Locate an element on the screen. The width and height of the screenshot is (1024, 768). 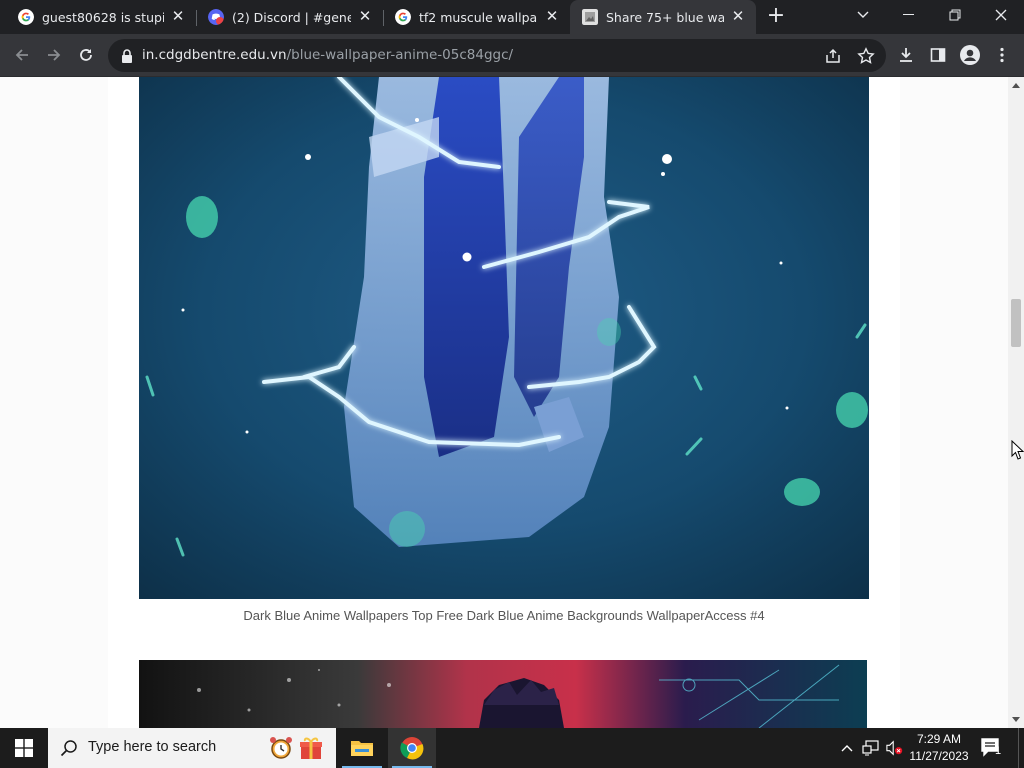
mouse-cursor-icon is located at coordinates (1017, 450).